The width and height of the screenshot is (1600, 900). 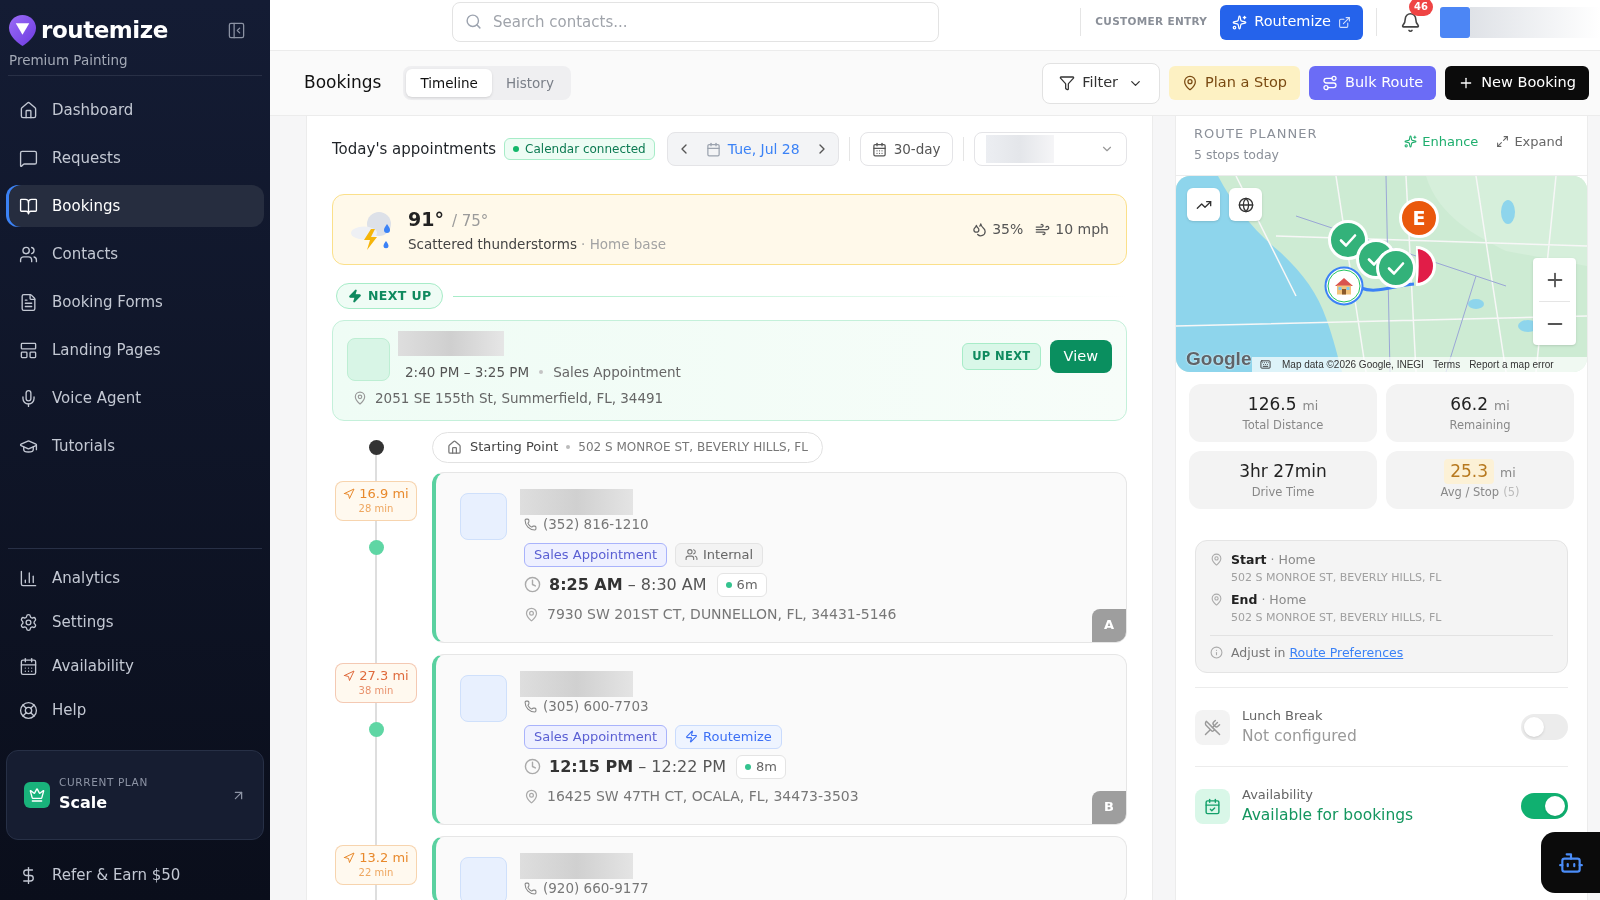 I want to click on sidebar-toggle-icon, so click(x=236, y=30).